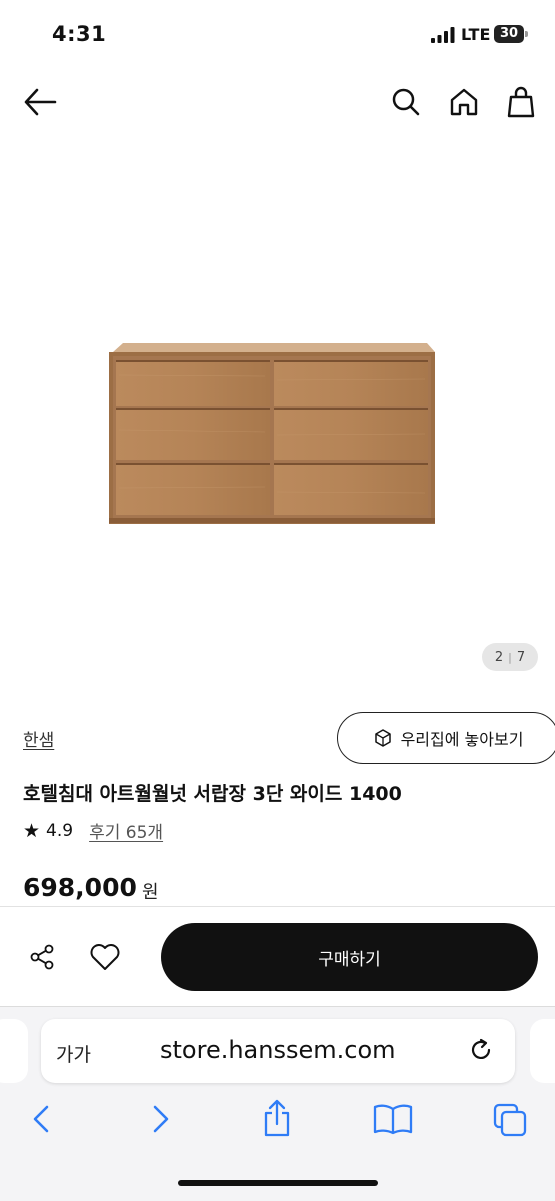 This screenshot has width=555, height=1201. I want to click on battery-tip, so click(526, 34).